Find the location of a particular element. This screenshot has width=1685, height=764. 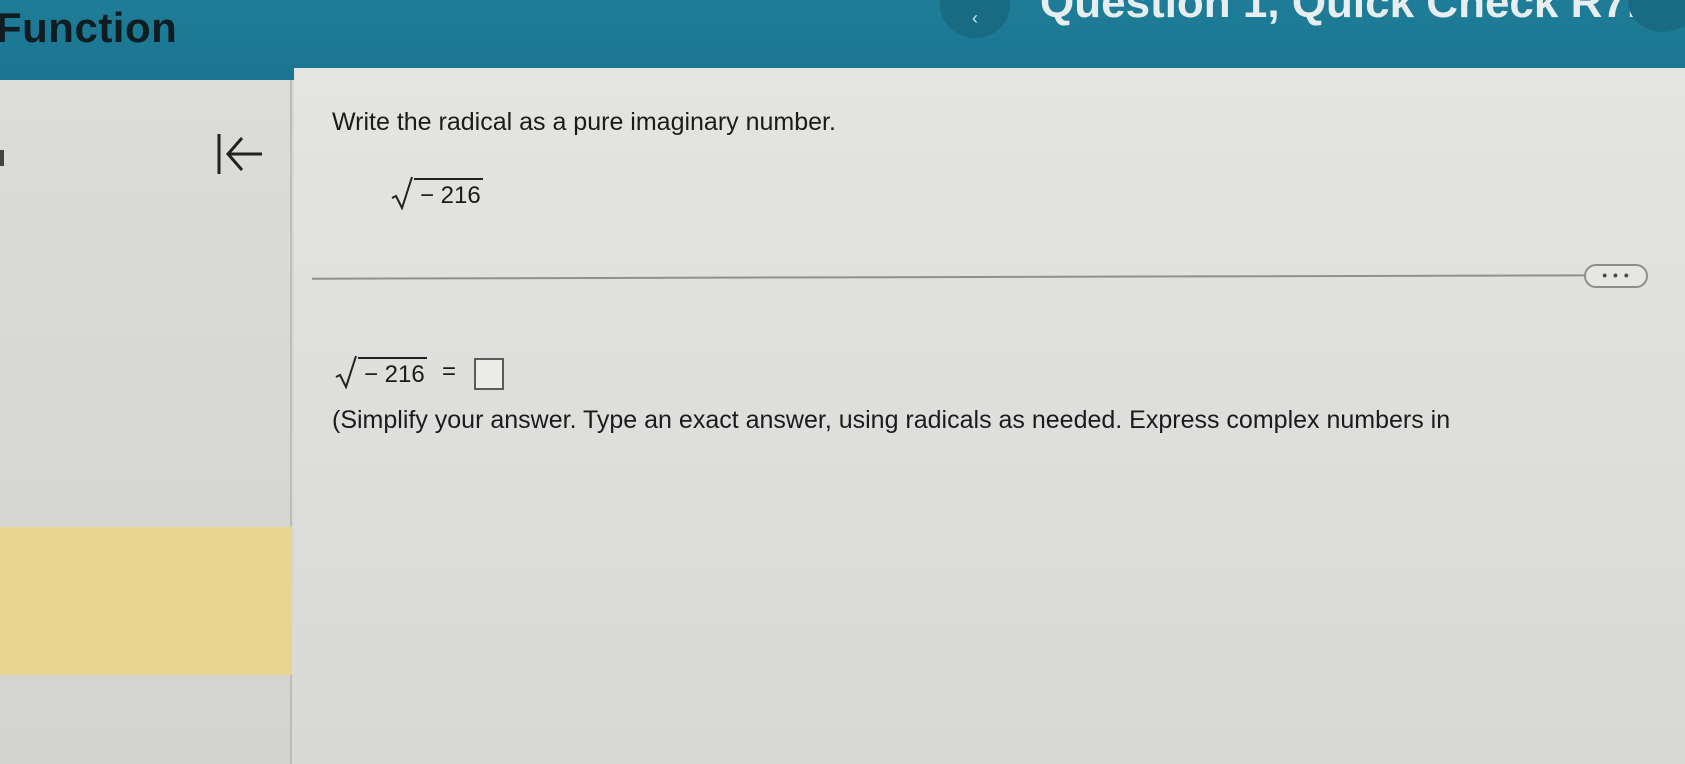

chevron-left-icon: ‹ is located at coordinates (975, 18).